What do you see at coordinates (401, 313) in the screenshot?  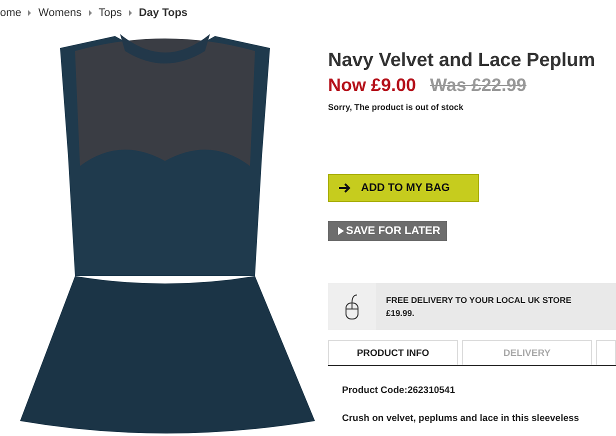 I see `delivery-text: £19.99.` at bounding box center [401, 313].